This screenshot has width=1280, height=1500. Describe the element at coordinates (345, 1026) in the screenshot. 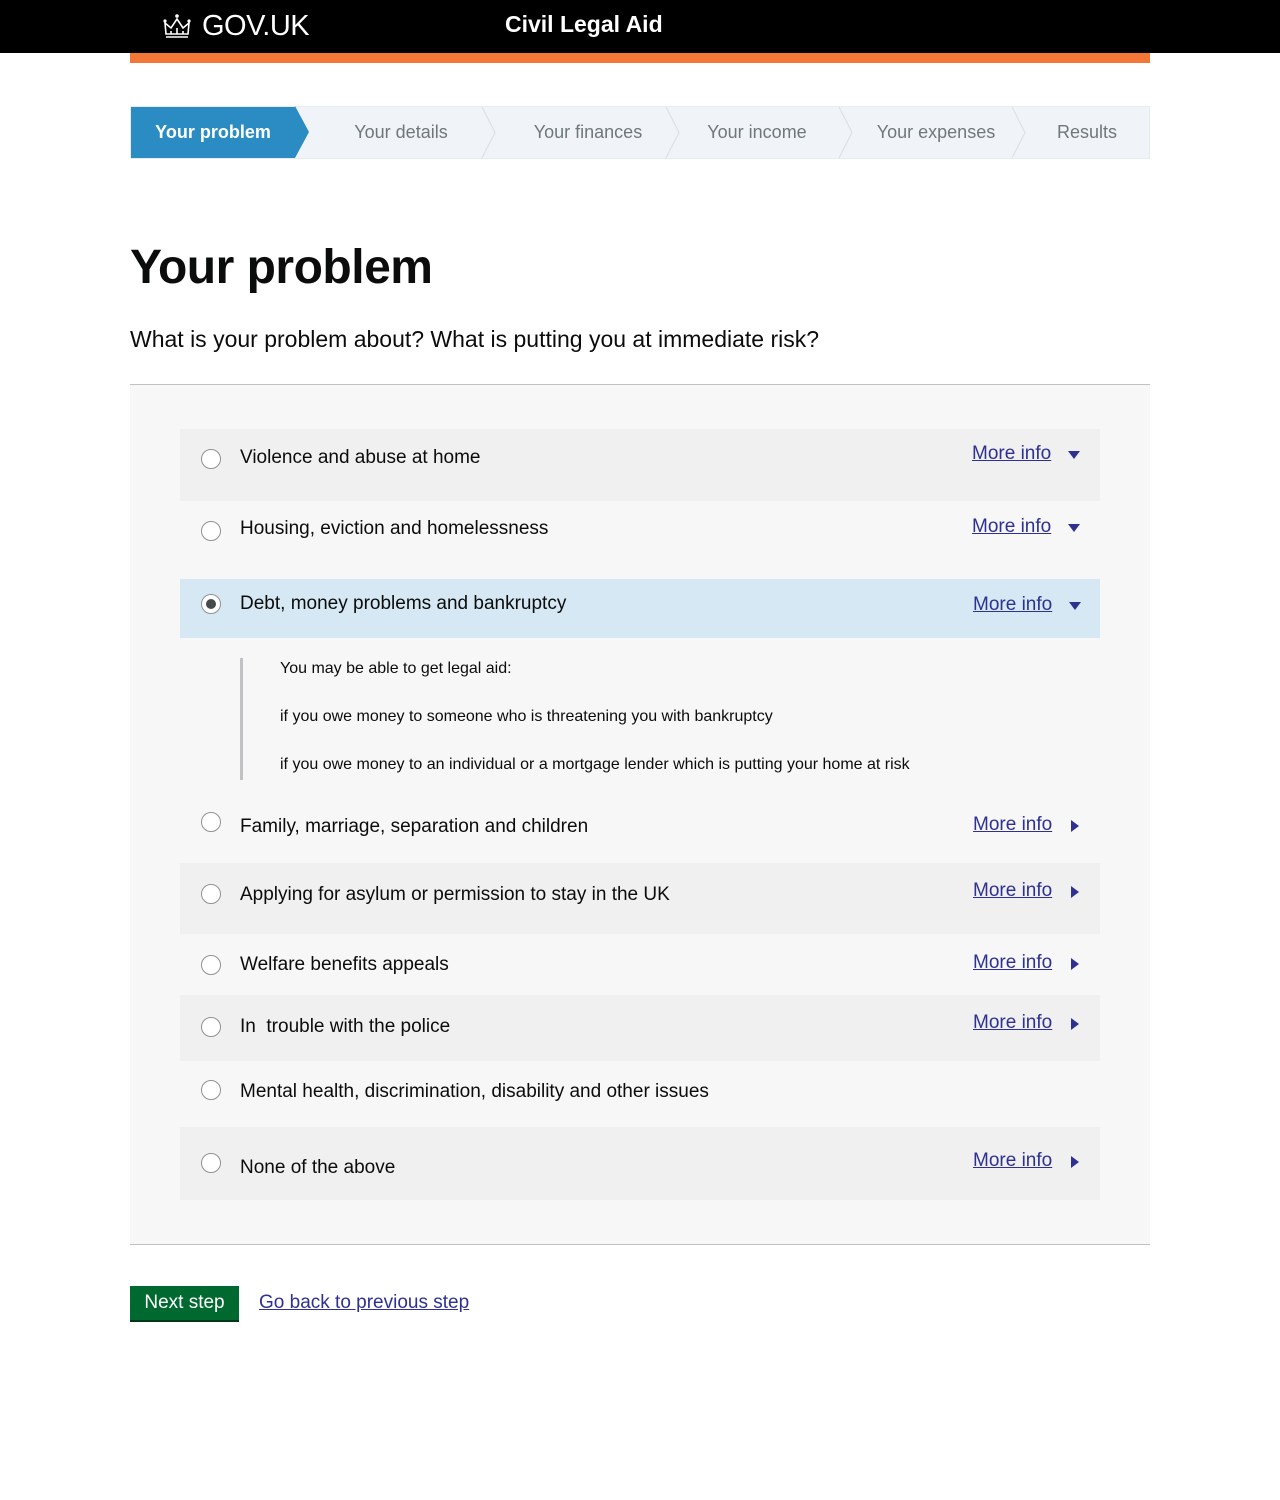

I see `option-label: In trouble with the police` at that location.